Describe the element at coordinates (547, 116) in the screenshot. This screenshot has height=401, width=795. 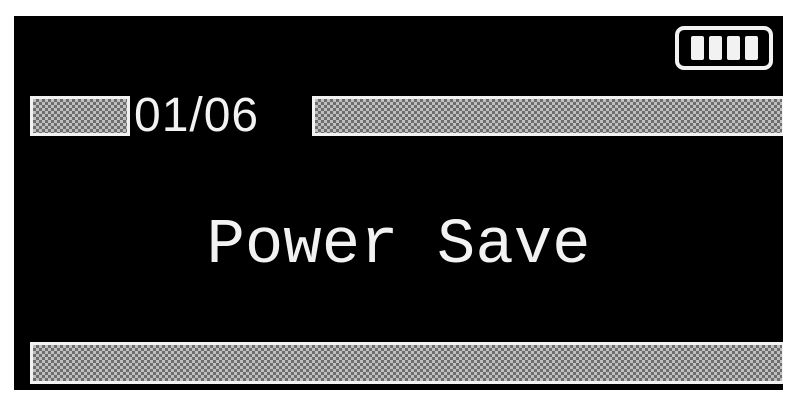
I see `header-bar-right` at that location.